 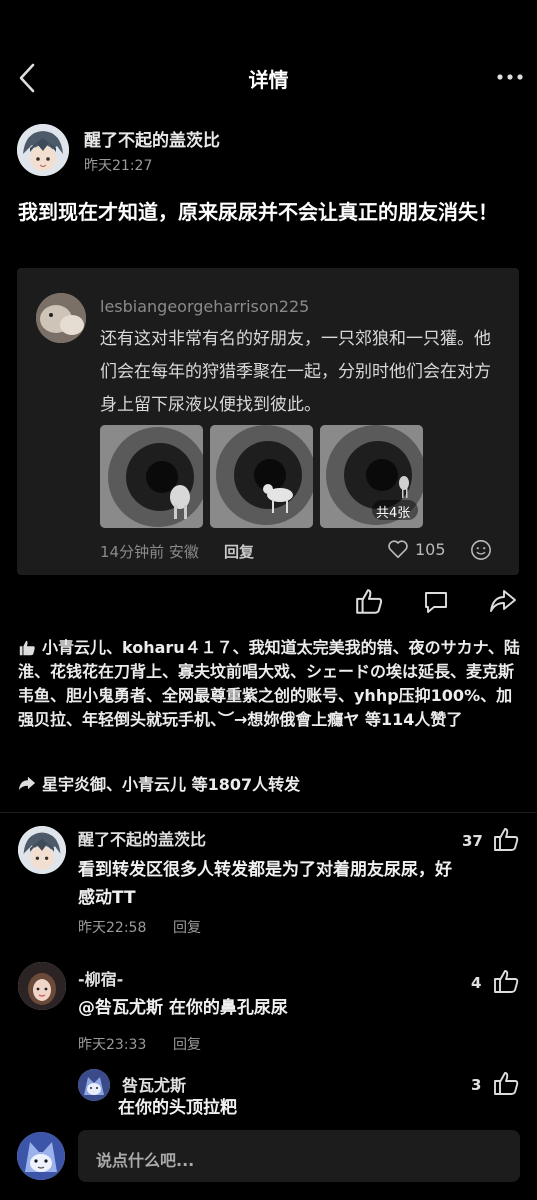 What do you see at coordinates (183, 1008) in the screenshot?
I see `comment-text: @咎瓦尤斯 在你的鼻孔尿尿` at bounding box center [183, 1008].